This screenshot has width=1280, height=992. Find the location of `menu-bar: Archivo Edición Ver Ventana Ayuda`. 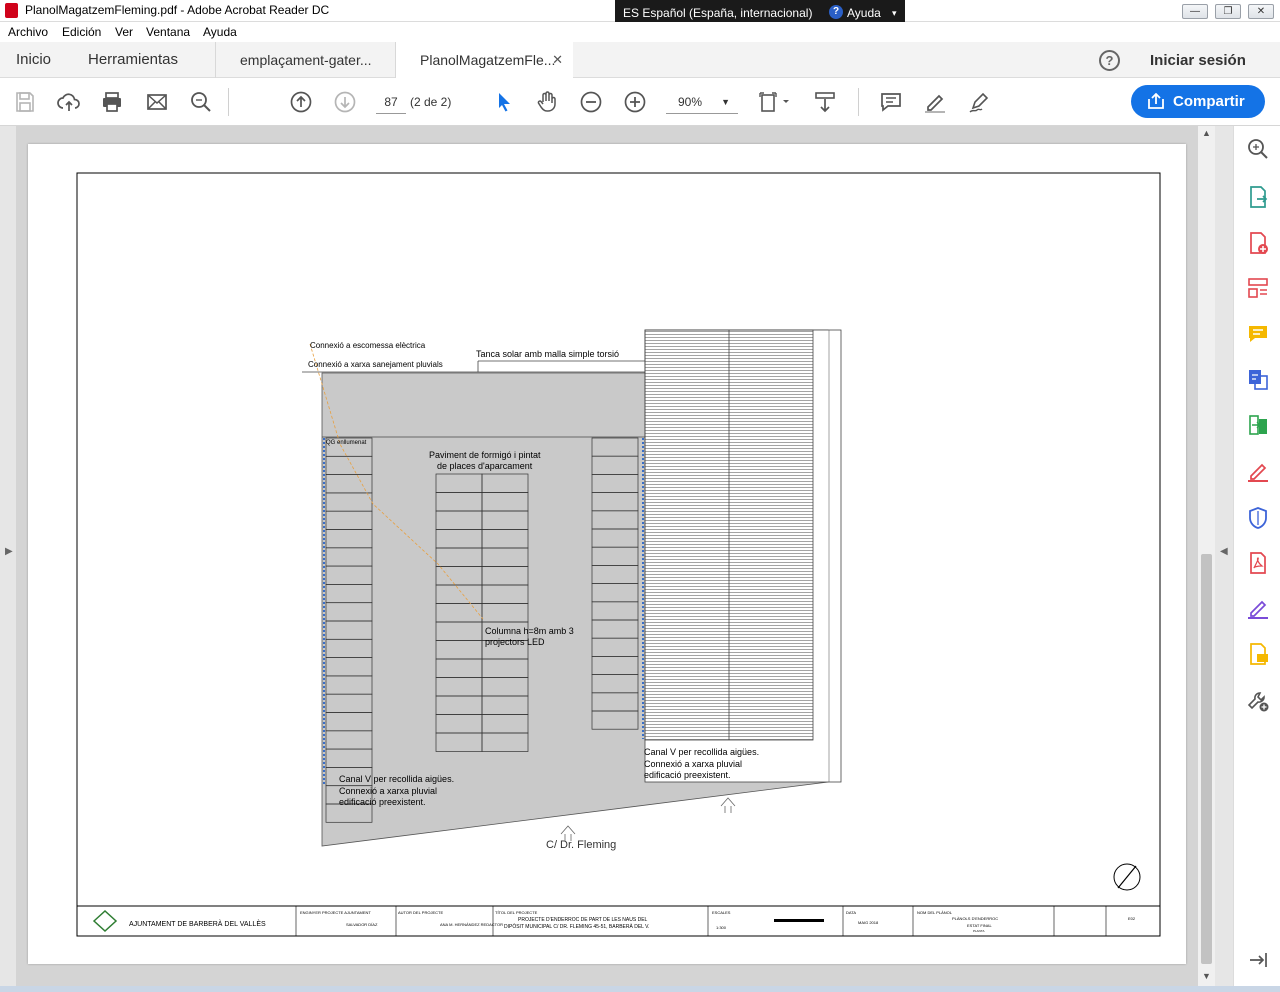

menu-bar: Archivo Edición Ver Ventana Ayuda is located at coordinates (640, 32).